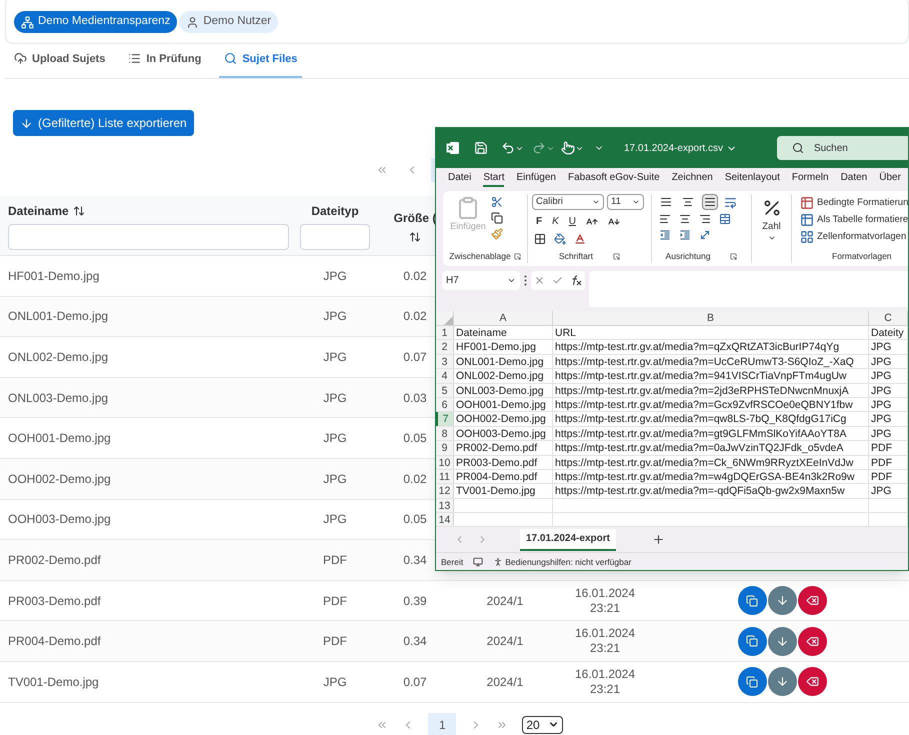 The width and height of the screenshot is (909, 735). Describe the element at coordinates (665, 219) in the screenshot. I see `align-left-icon` at that location.